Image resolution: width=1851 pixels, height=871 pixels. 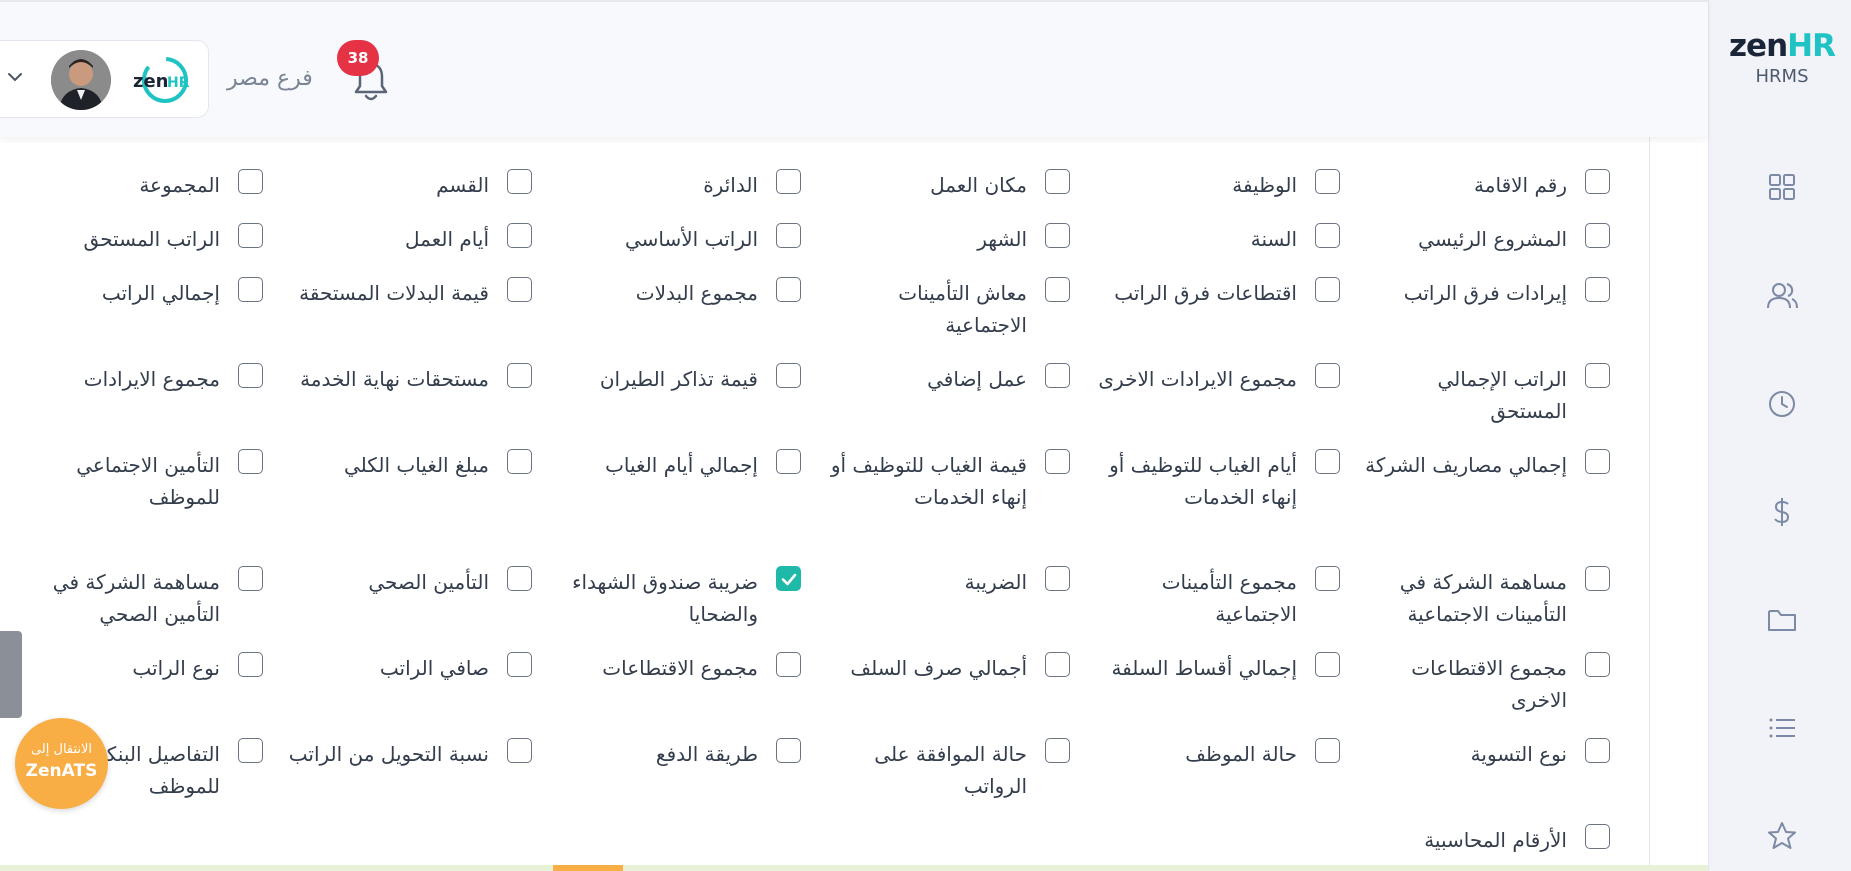 What do you see at coordinates (143, 594) in the screenshot?
I see `column-option: مساهمة الشركة في التأمين الصحي` at bounding box center [143, 594].